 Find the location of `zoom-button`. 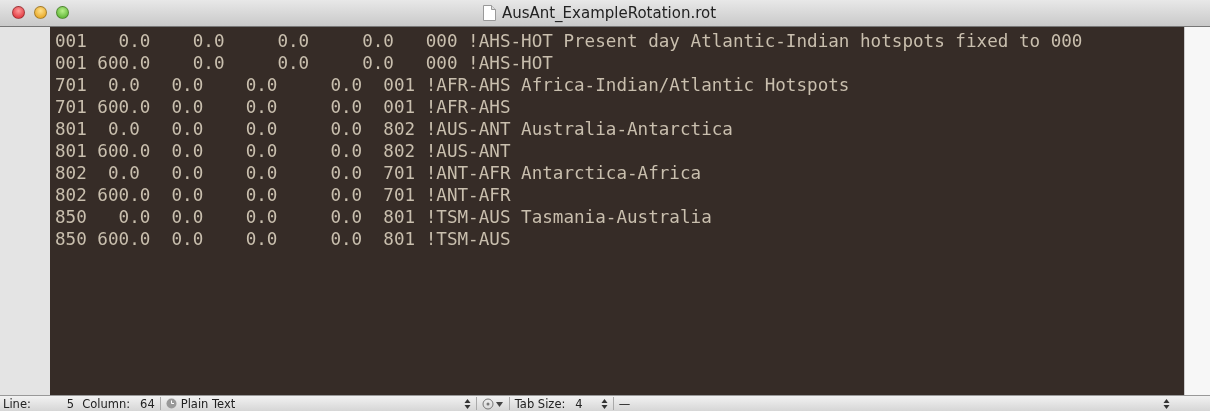

zoom-button is located at coordinates (62, 13).